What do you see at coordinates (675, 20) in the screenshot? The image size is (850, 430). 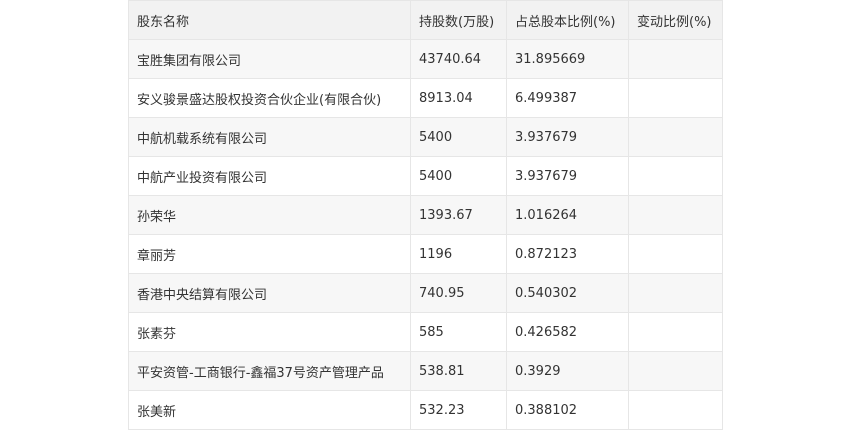 I see `header-change-ratio: 变动比例(%)` at bounding box center [675, 20].